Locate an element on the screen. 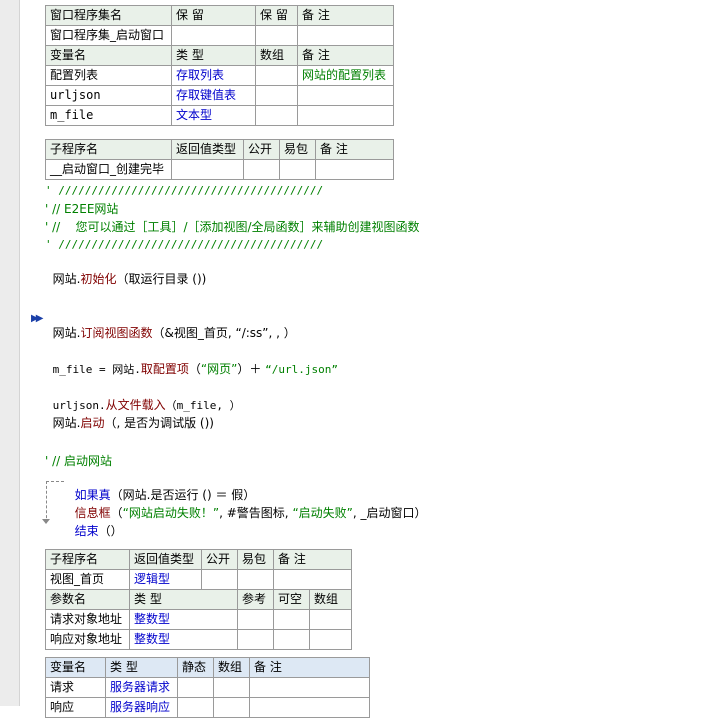 Image resolution: width=708 pixels, height=718 pixels. code-args: （, 是否为调试版 ()) is located at coordinates (159, 423).